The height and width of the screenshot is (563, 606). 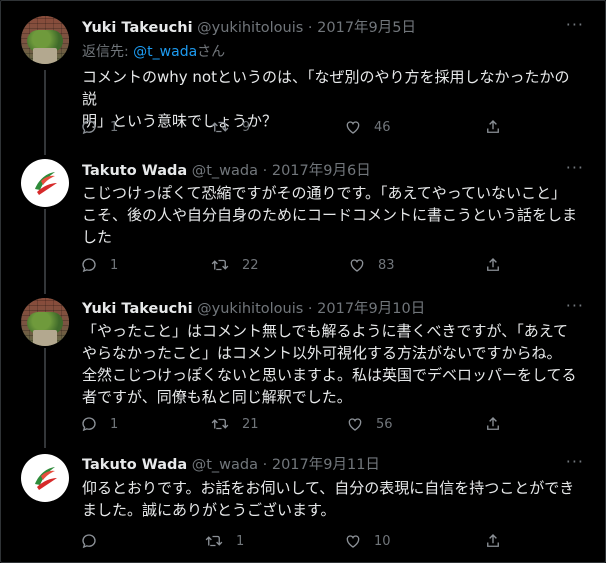 What do you see at coordinates (371, 309) in the screenshot?
I see `tweet-date: 2017年9月10日` at bounding box center [371, 309].